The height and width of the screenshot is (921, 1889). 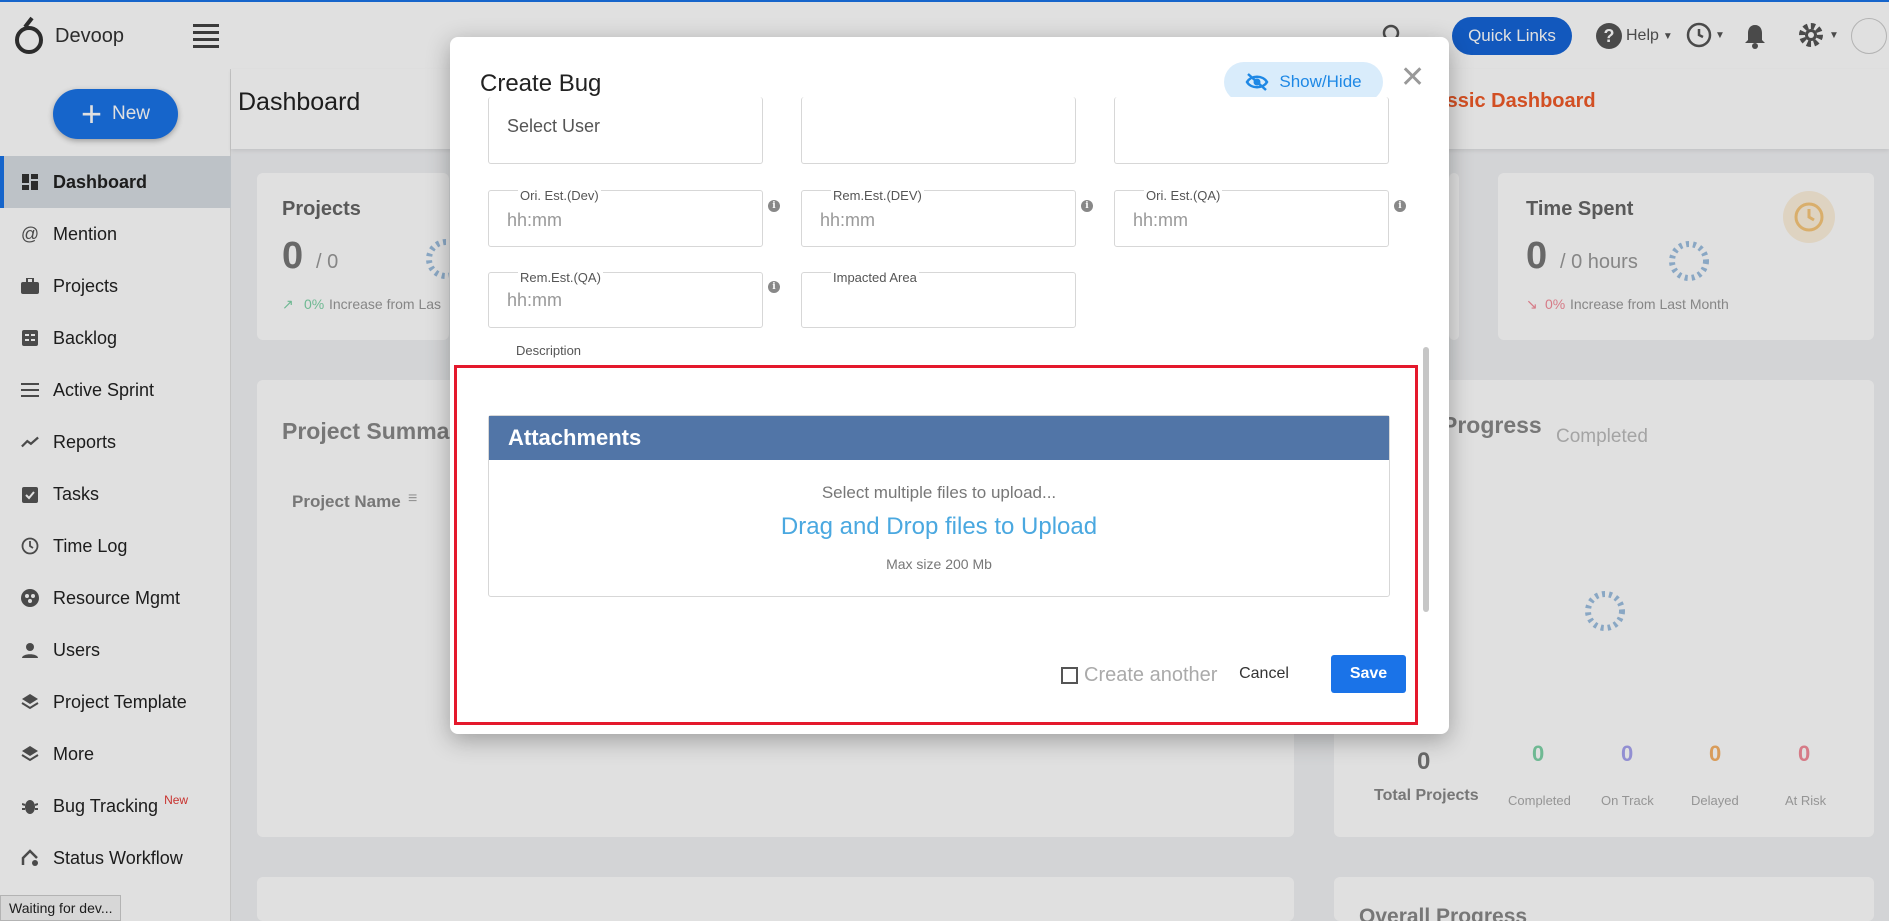 I want to click on rem-est-dev-label: Rem.Est.(DEV), so click(x=877, y=195).